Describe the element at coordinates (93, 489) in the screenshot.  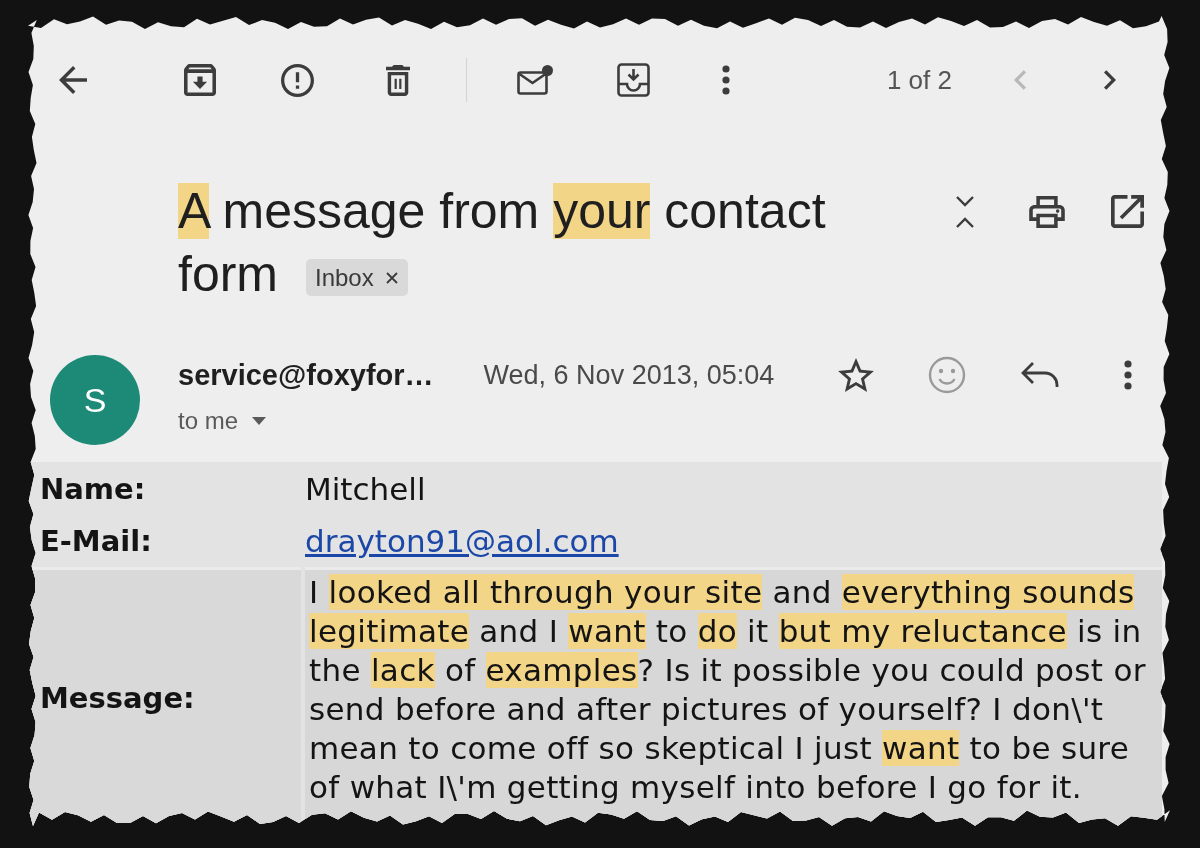
I see `field-label: Name:` at that location.